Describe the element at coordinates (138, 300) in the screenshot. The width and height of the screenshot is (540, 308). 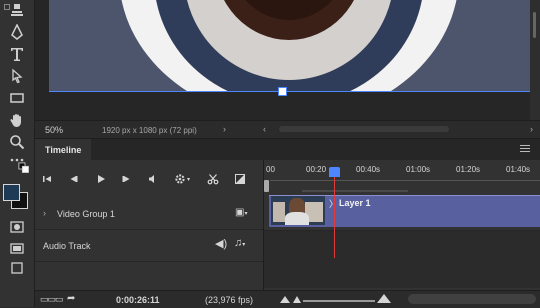
I see `current-timecode: 0:00:26:11` at that location.